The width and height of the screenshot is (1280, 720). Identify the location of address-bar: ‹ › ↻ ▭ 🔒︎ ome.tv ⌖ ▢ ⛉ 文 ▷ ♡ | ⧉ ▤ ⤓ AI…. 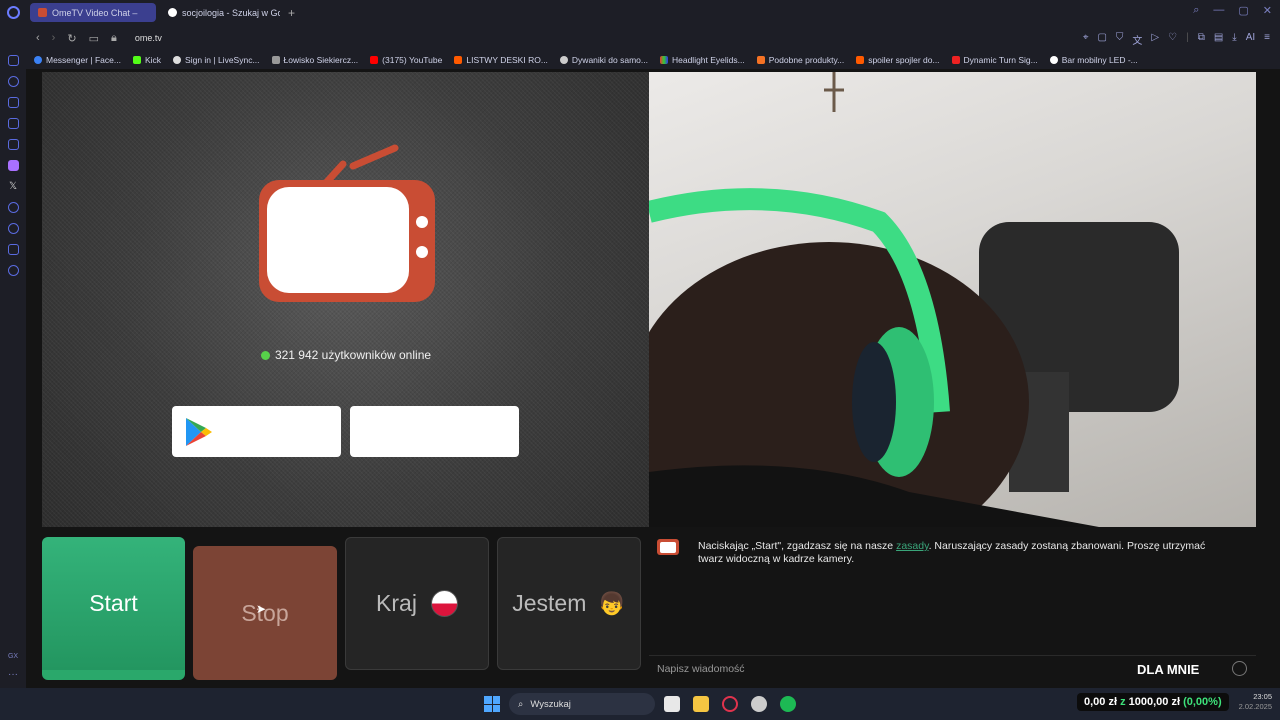
(640, 38).